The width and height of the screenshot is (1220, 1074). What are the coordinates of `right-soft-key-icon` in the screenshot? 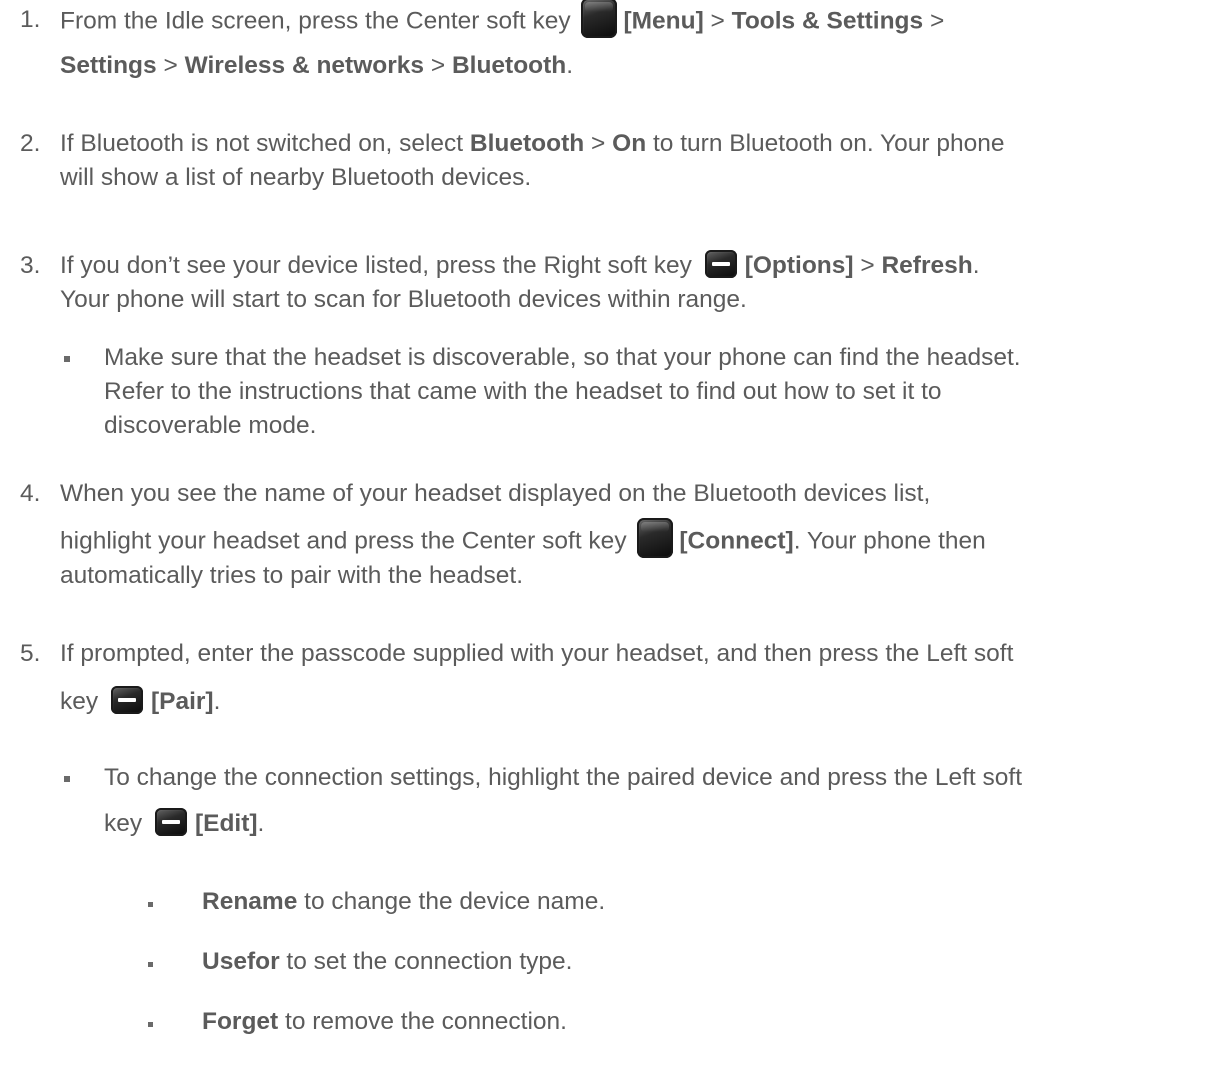 It's located at (720, 263).